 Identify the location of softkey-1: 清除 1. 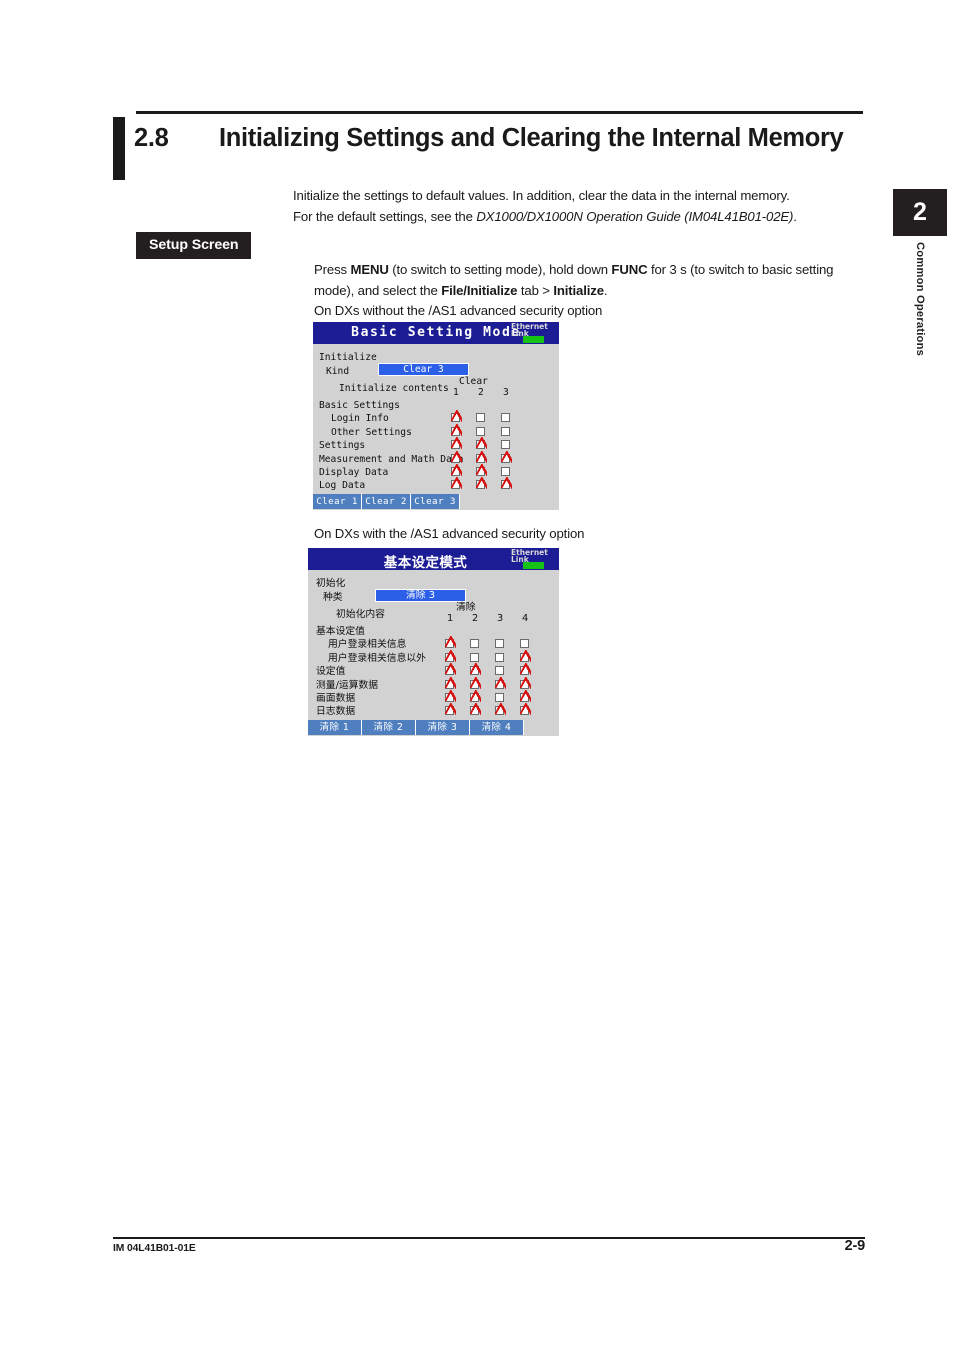
(335, 727).